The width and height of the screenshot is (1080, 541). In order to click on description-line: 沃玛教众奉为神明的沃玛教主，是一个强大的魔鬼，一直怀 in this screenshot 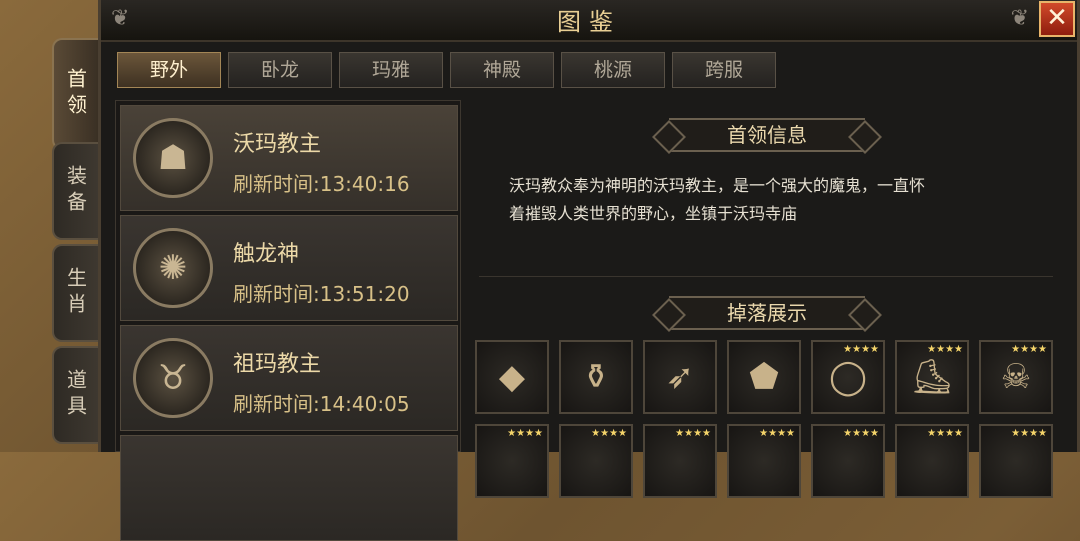, I will do `click(717, 185)`.